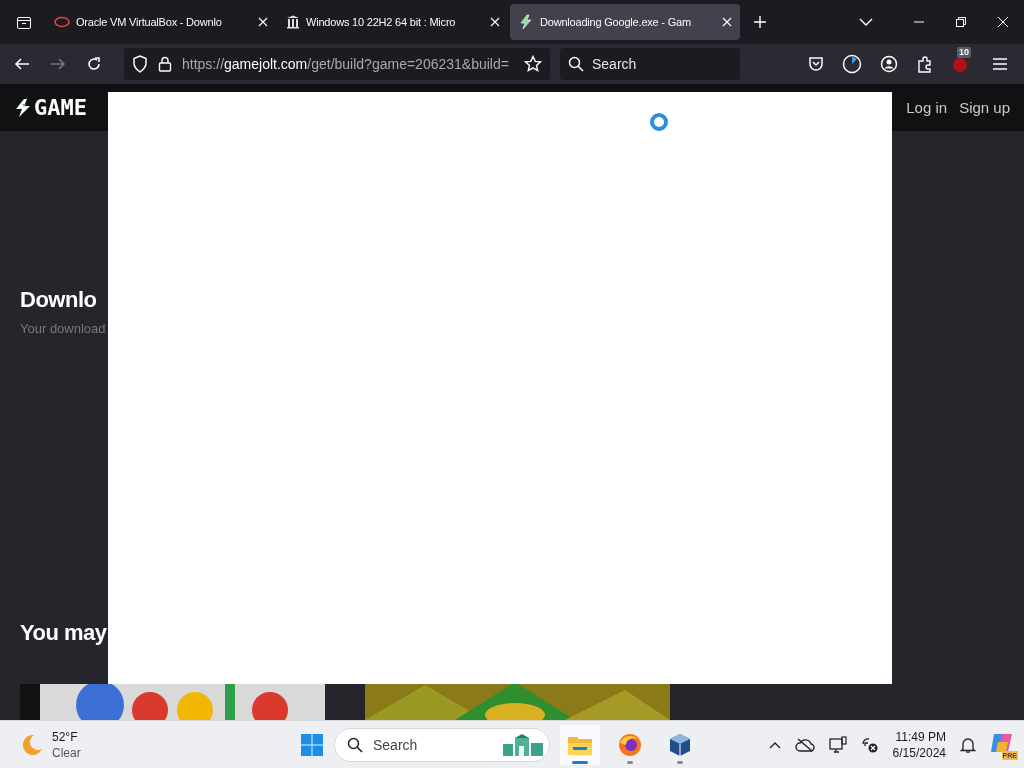 The image size is (1024, 768). Describe the element at coordinates (804, 744) in the screenshot. I see `cloud-off-icon` at that location.